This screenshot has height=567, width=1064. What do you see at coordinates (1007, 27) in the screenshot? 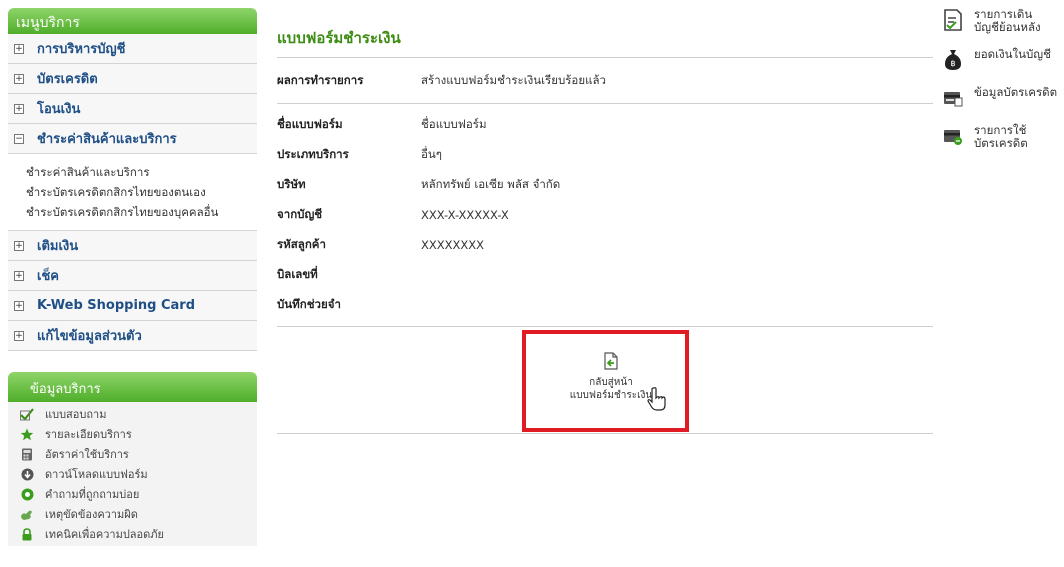
I see `quick-link-line2: บัญชีย้อนหลัง` at bounding box center [1007, 27].